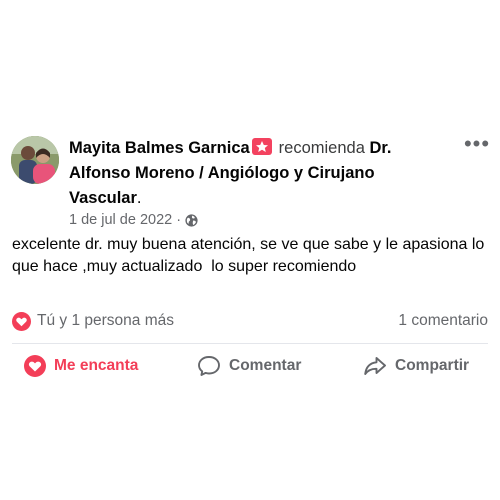 This screenshot has height=500, width=500. I want to click on top-fan-badge-icon, so click(261, 146).